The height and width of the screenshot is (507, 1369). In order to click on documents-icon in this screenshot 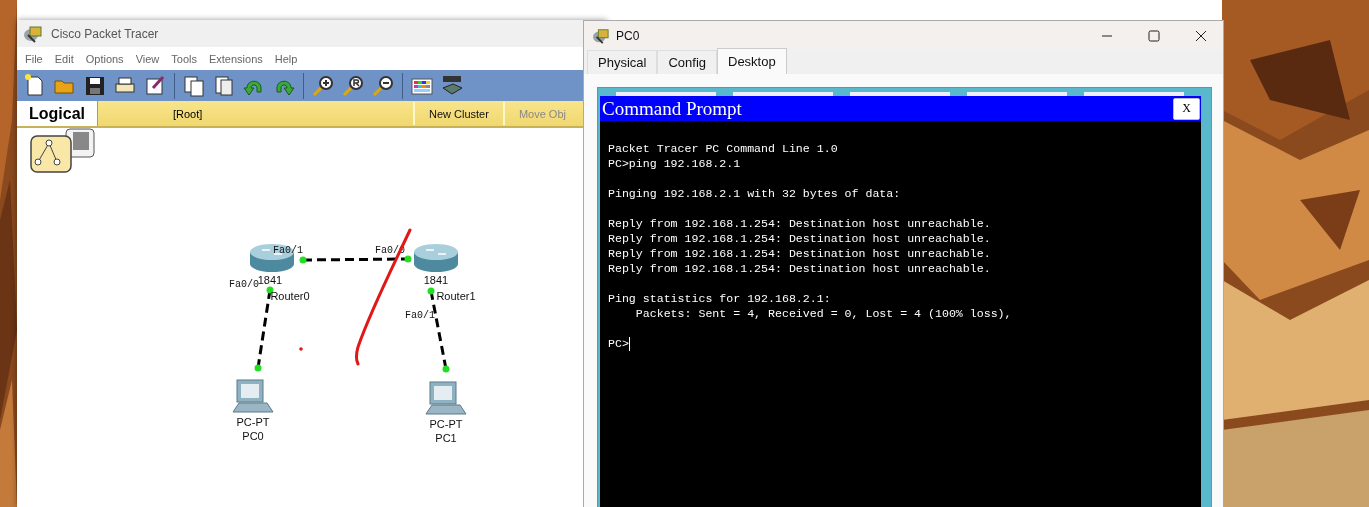, I will do `click(224, 85)`.